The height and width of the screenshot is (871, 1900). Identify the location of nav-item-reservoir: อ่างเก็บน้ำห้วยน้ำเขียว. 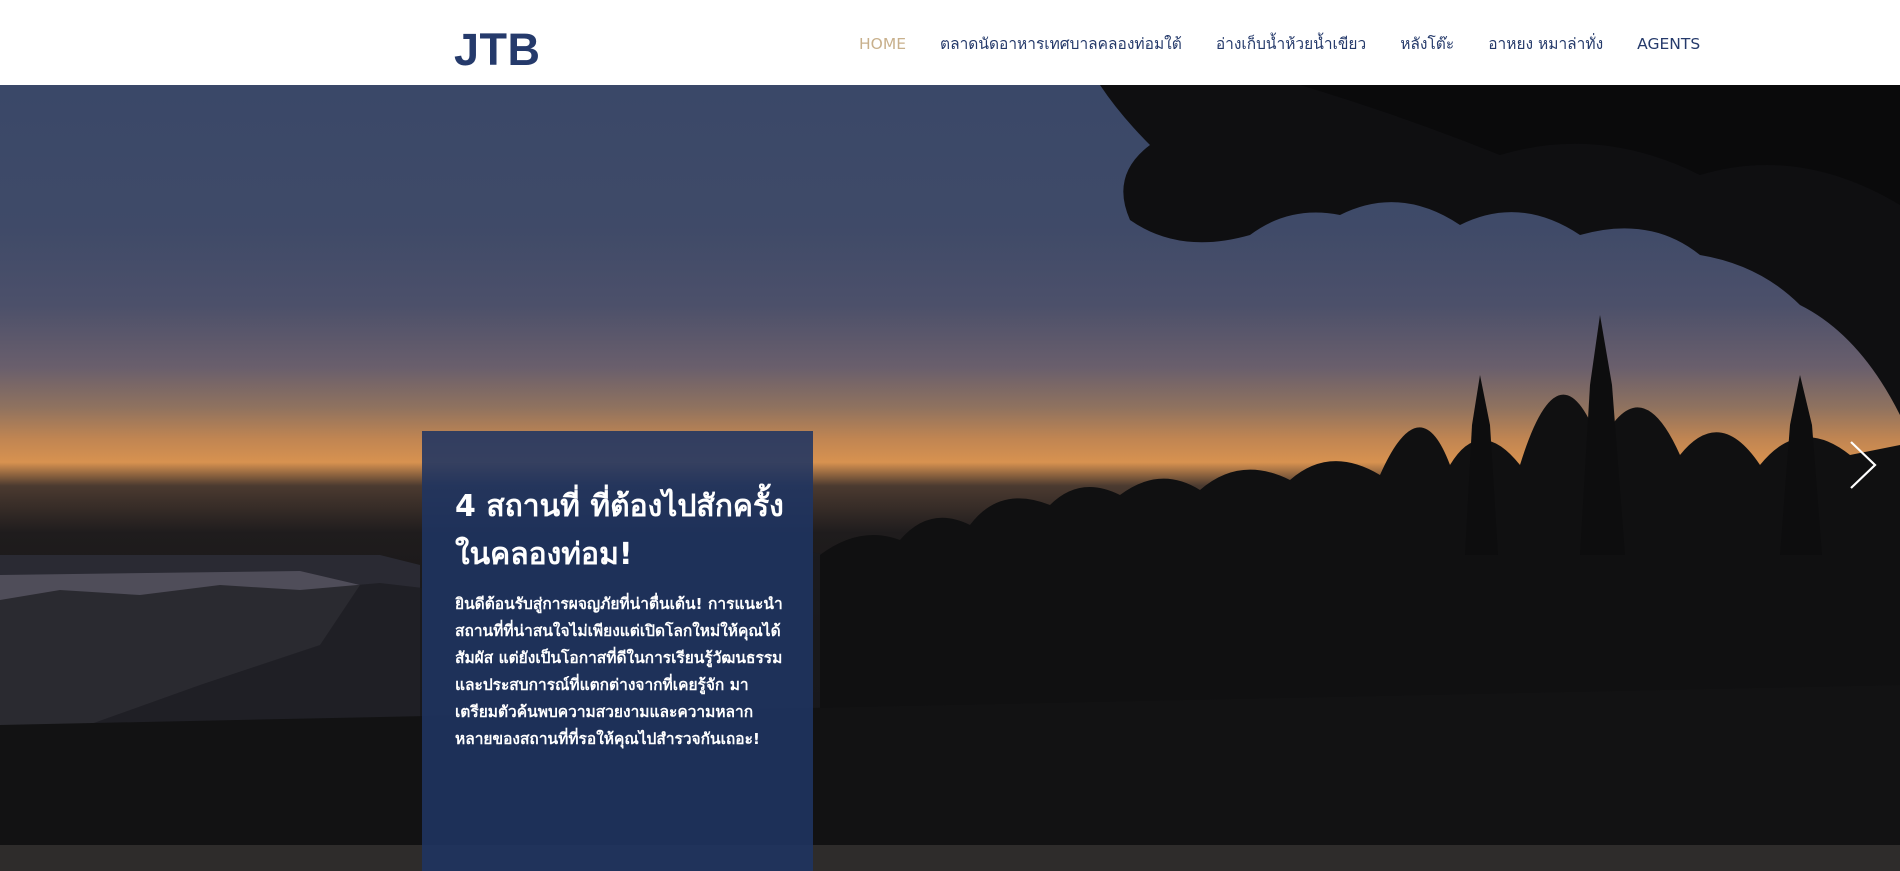
(1291, 44).